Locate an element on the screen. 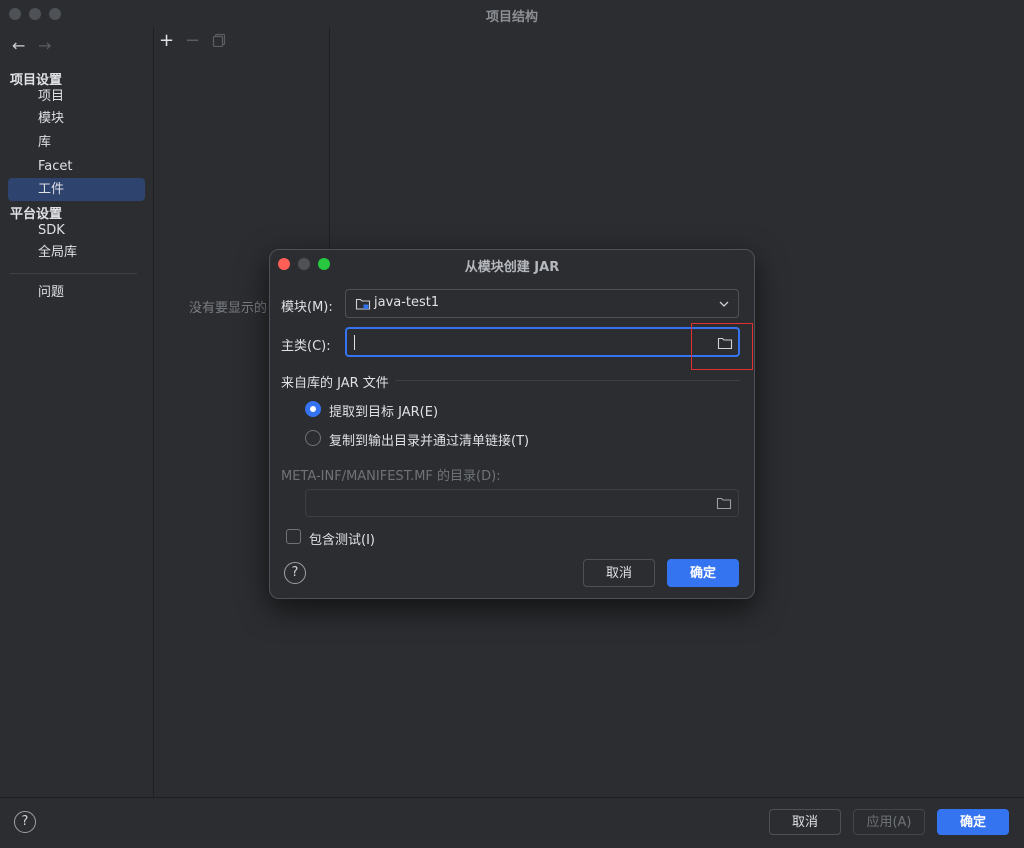 This screenshot has width=1024, height=848. main-class-label: 主类(C): is located at coordinates (306, 346).